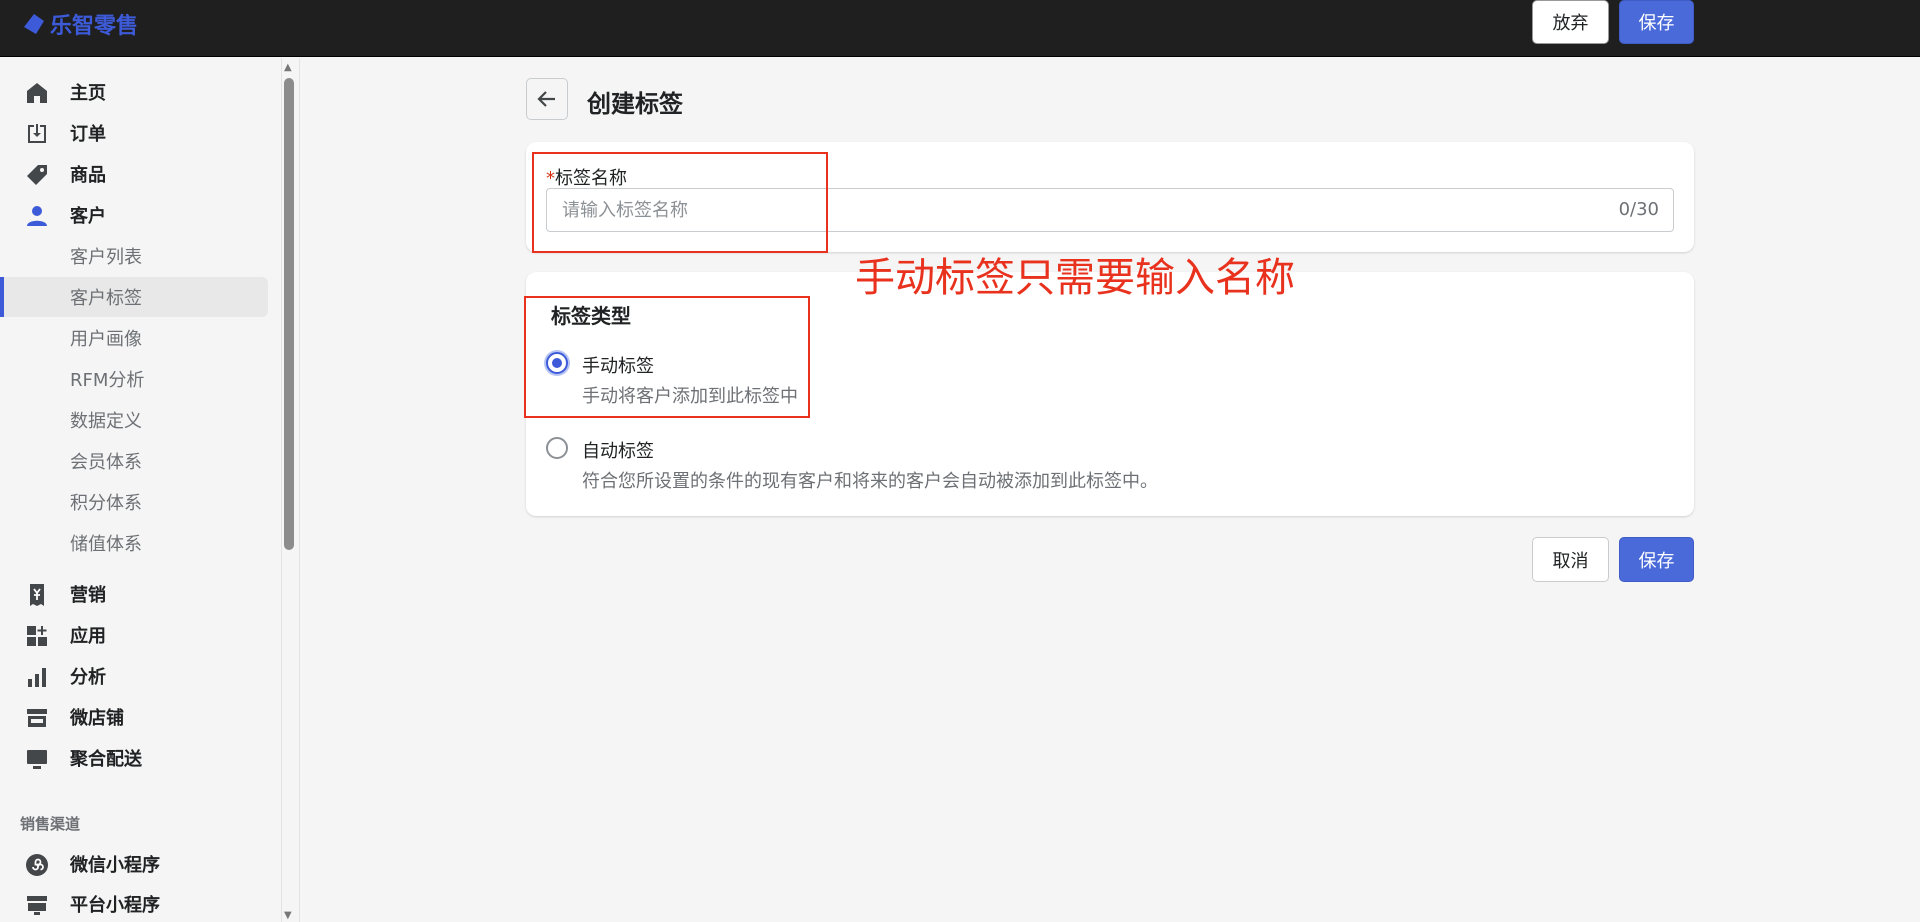 The image size is (1920, 922). I want to click on sidebar-scrollbar-thumb, so click(289, 314).